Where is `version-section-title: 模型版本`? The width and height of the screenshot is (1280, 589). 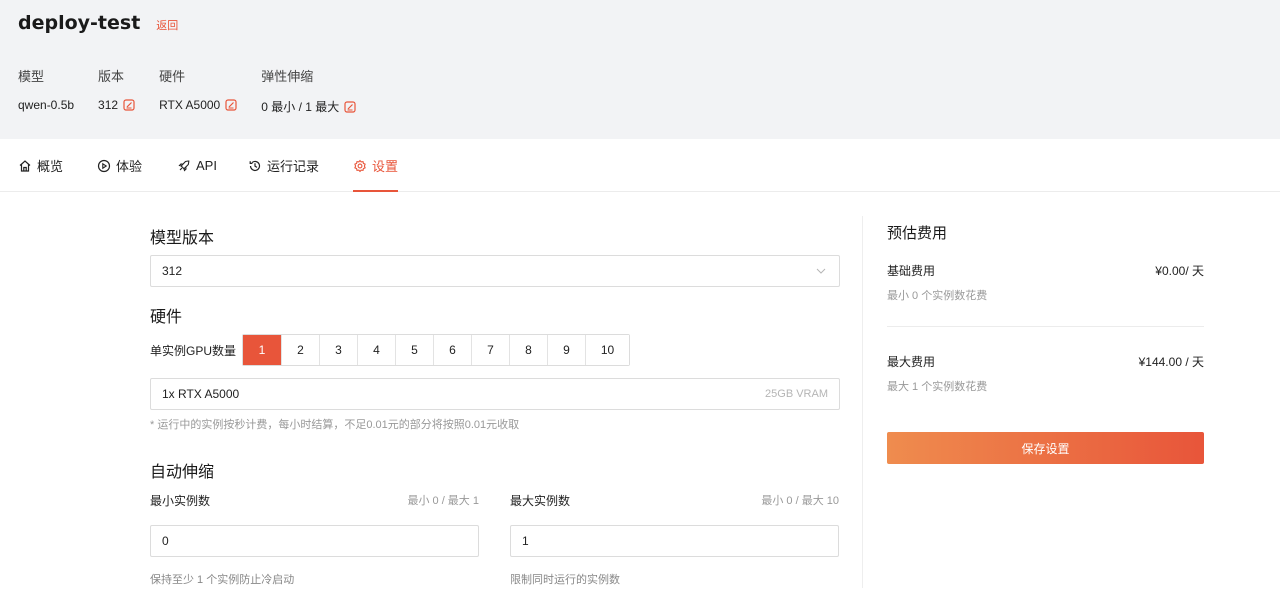 version-section-title: 模型版本 is located at coordinates (182, 238).